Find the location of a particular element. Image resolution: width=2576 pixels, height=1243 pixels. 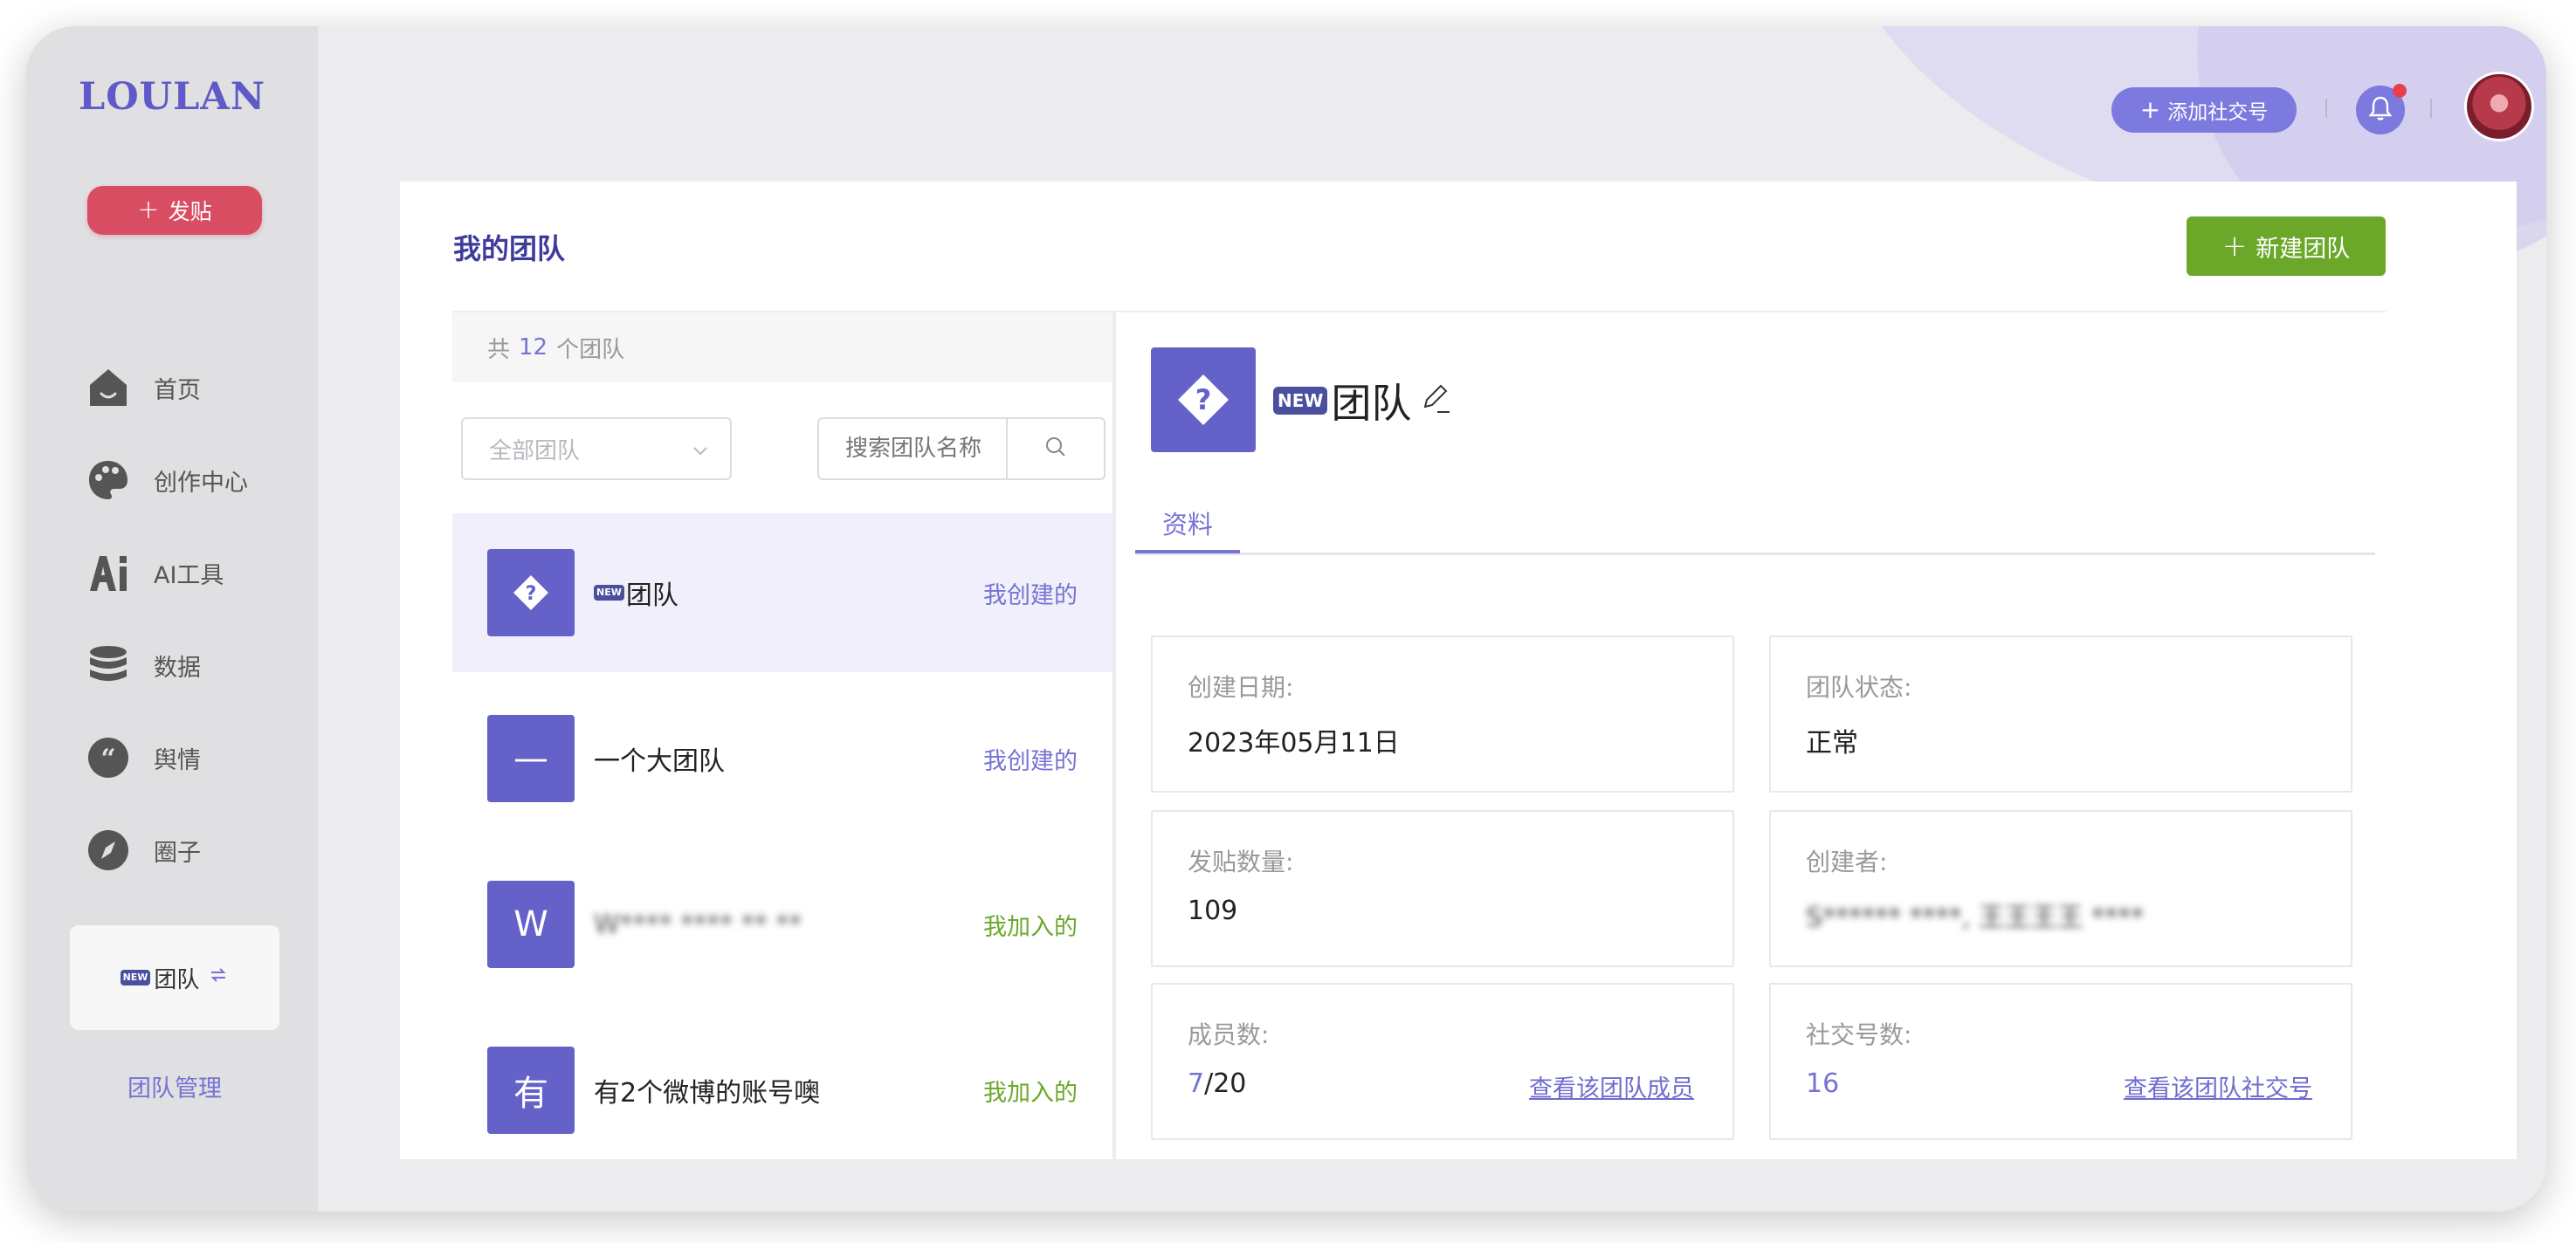

edit-icon is located at coordinates (1435, 400).